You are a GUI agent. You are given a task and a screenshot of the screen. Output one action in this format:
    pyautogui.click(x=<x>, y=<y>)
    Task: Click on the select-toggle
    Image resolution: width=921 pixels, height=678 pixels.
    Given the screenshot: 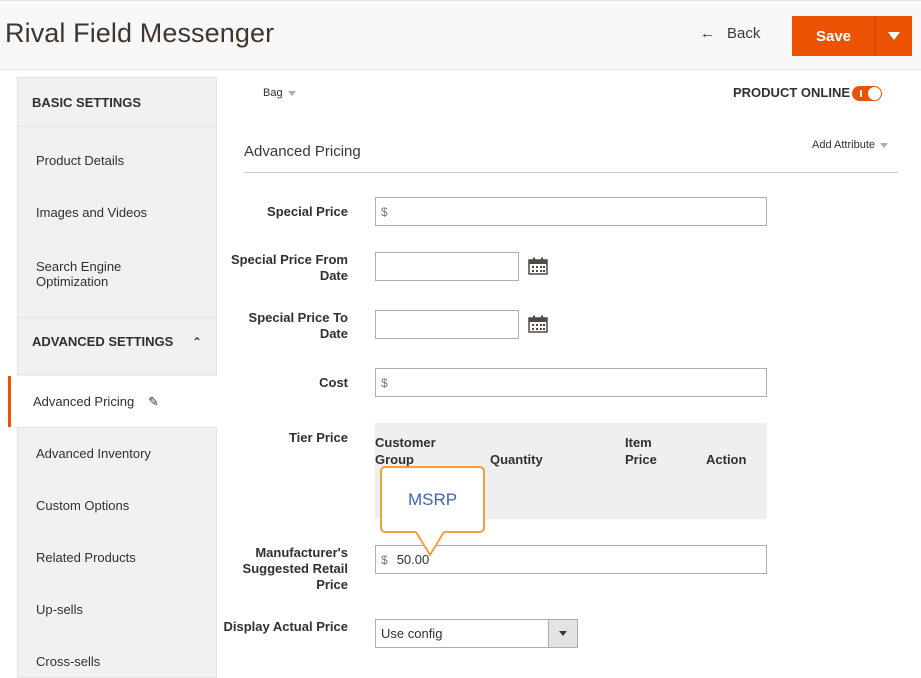 What is the action you would take?
    pyautogui.click(x=562, y=633)
    